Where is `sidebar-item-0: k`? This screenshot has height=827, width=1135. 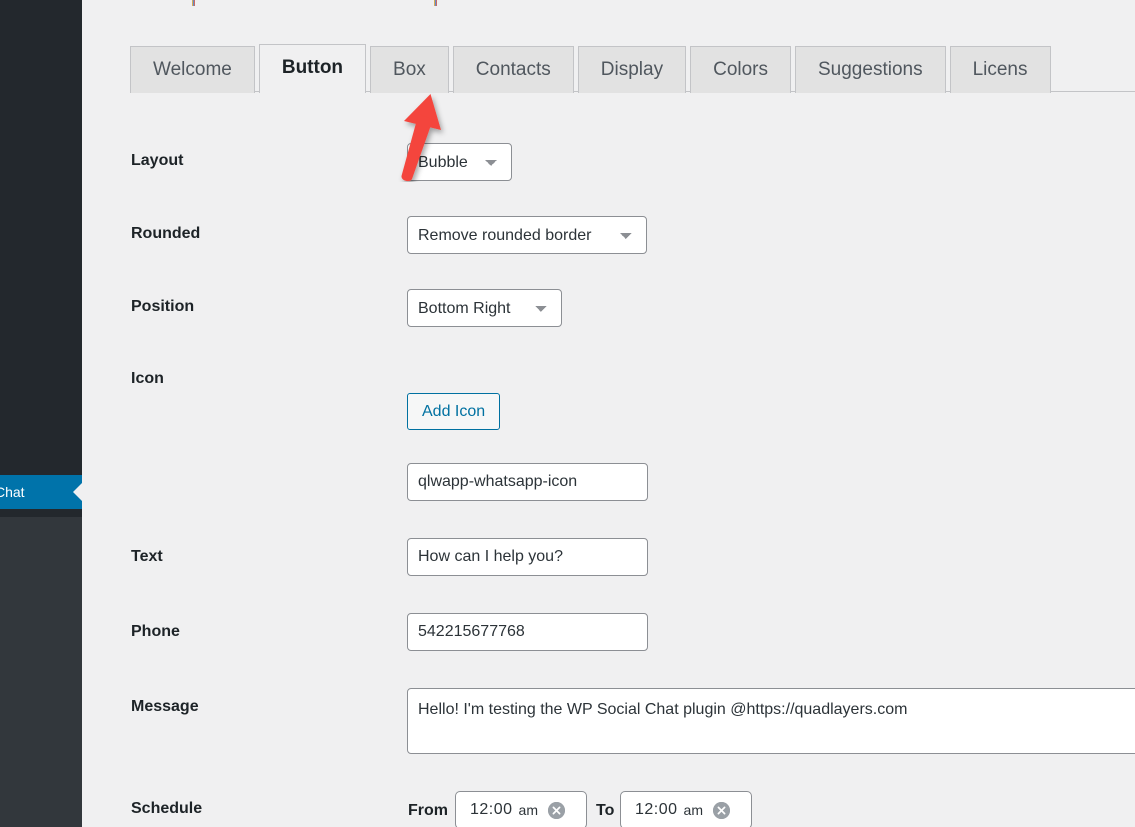 sidebar-item-0: k is located at coordinates (41, 69).